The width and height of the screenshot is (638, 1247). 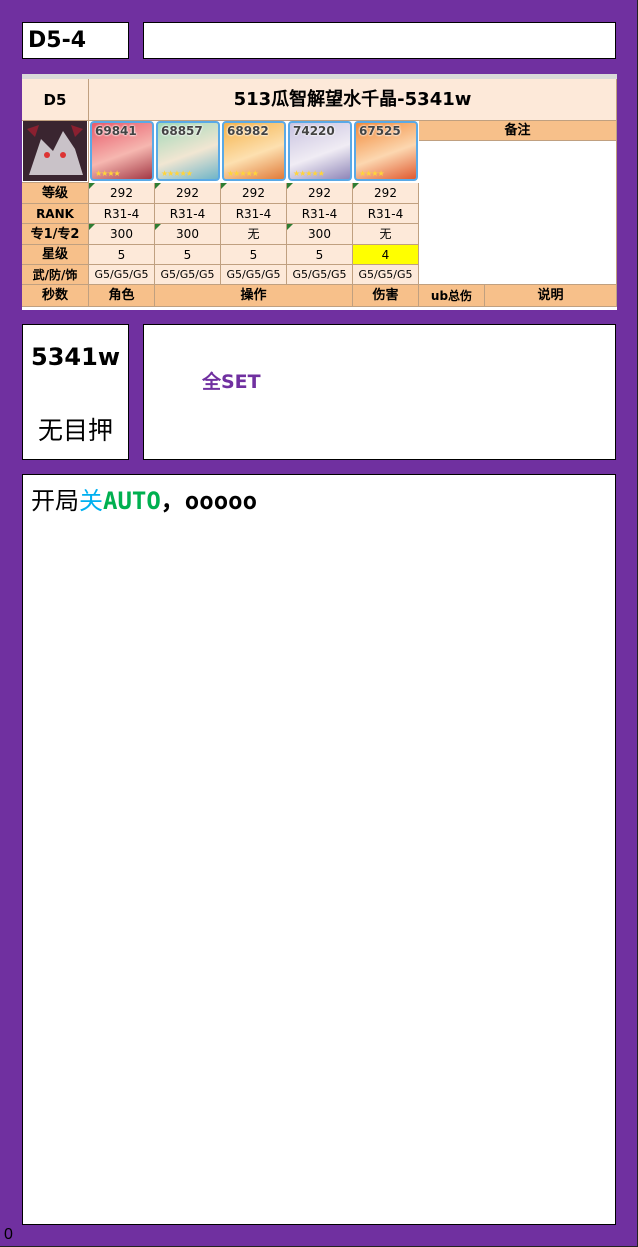 What do you see at coordinates (182, 131) in the screenshot?
I see `character-id: 68857` at bounding box center [182, 131].